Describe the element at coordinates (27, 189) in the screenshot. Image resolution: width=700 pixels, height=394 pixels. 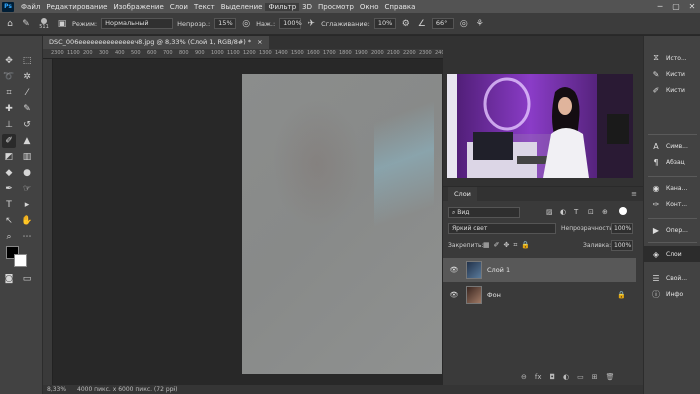
I see `smudge-tool-icon: ☞` at that location.